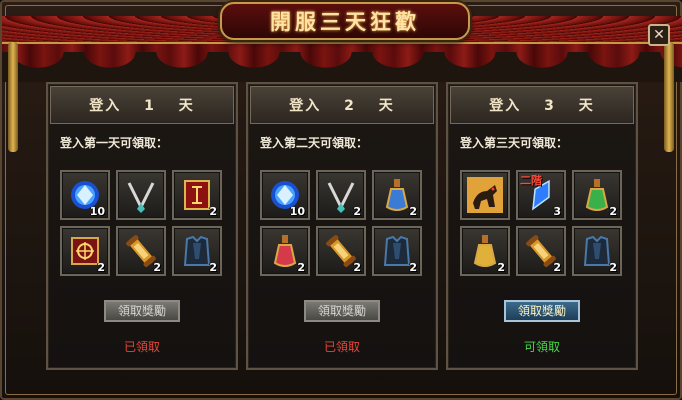  Describe the element at coordinates (659, 35) in the screenshot. I see `close-button: ✕` at that location.